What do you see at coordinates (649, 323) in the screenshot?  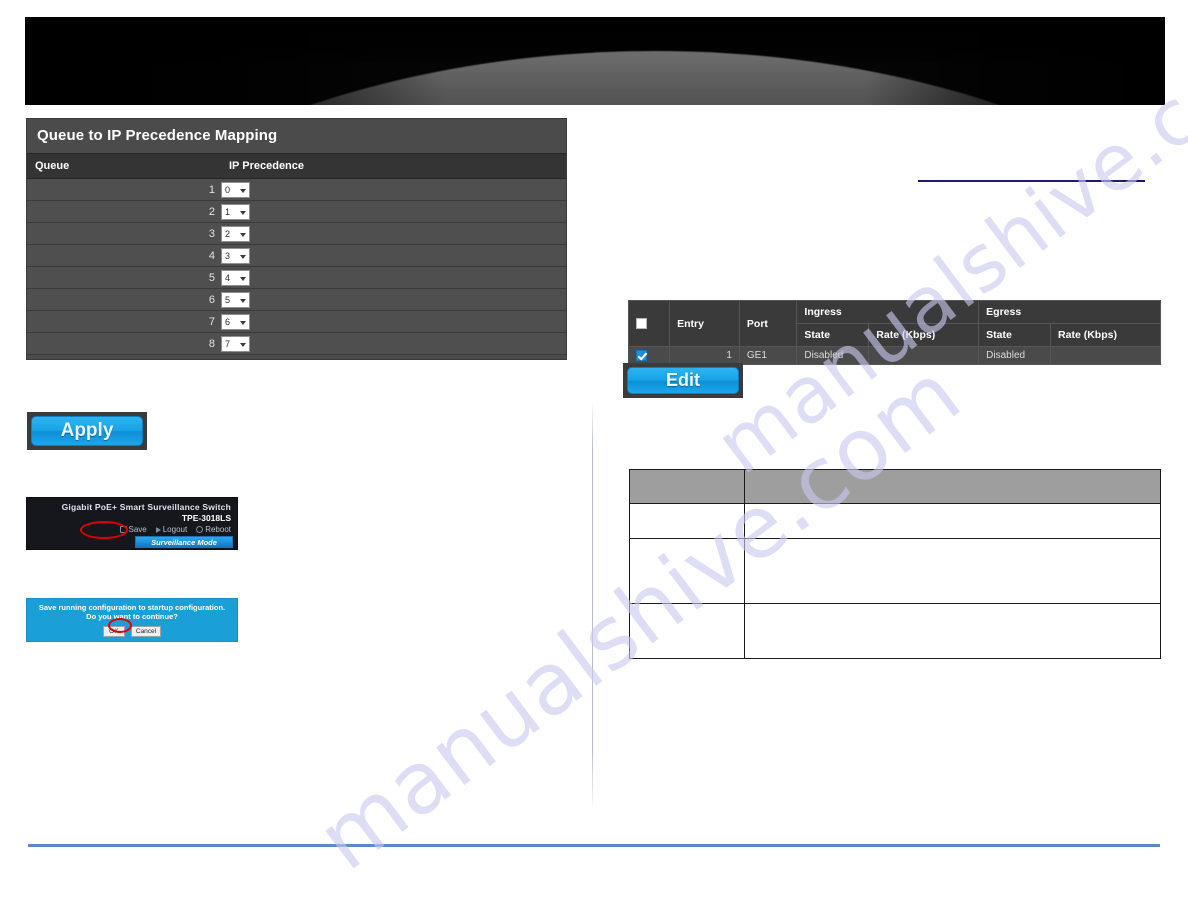 I see `select-all-header` at bounding box center [649, 323].